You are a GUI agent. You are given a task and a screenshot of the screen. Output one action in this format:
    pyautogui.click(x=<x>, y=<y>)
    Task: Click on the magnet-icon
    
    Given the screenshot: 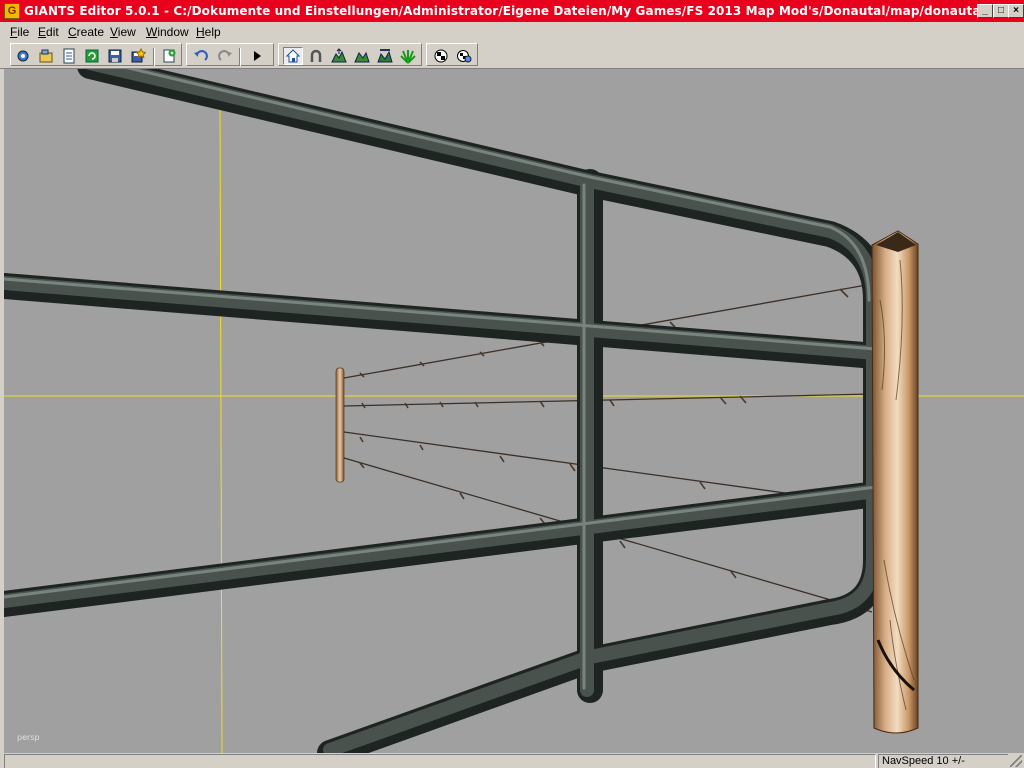 What is the action you would take?
    pyautogui.click(x=316, y=56)
    